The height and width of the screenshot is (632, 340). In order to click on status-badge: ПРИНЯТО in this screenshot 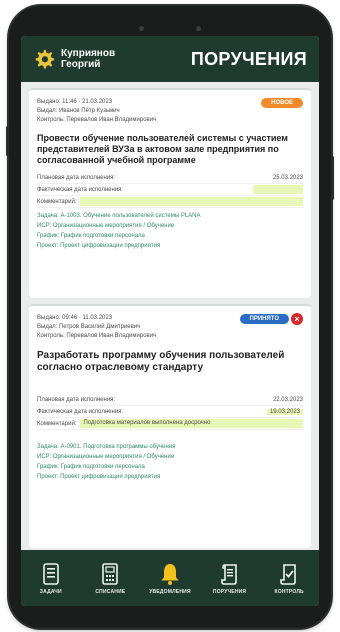, I will do `click(264, 319)`.